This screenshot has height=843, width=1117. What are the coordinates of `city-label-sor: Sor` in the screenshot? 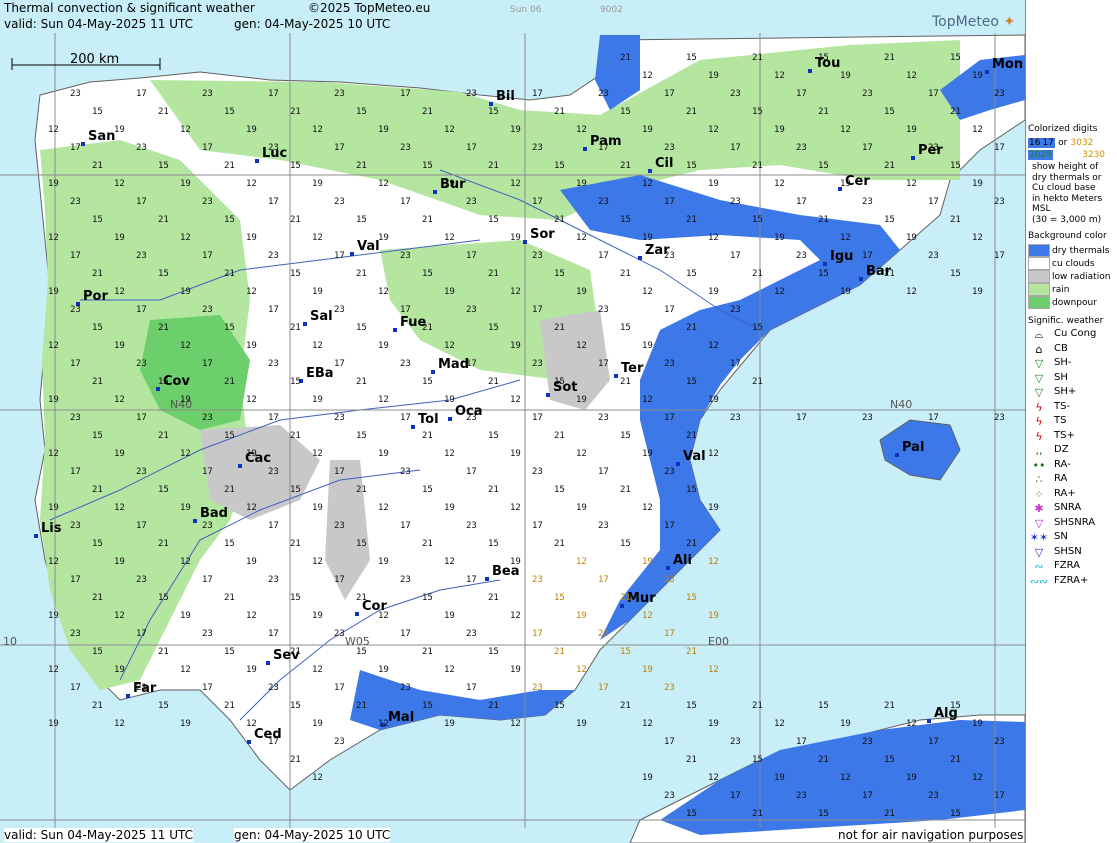 It's located at (542, 234).